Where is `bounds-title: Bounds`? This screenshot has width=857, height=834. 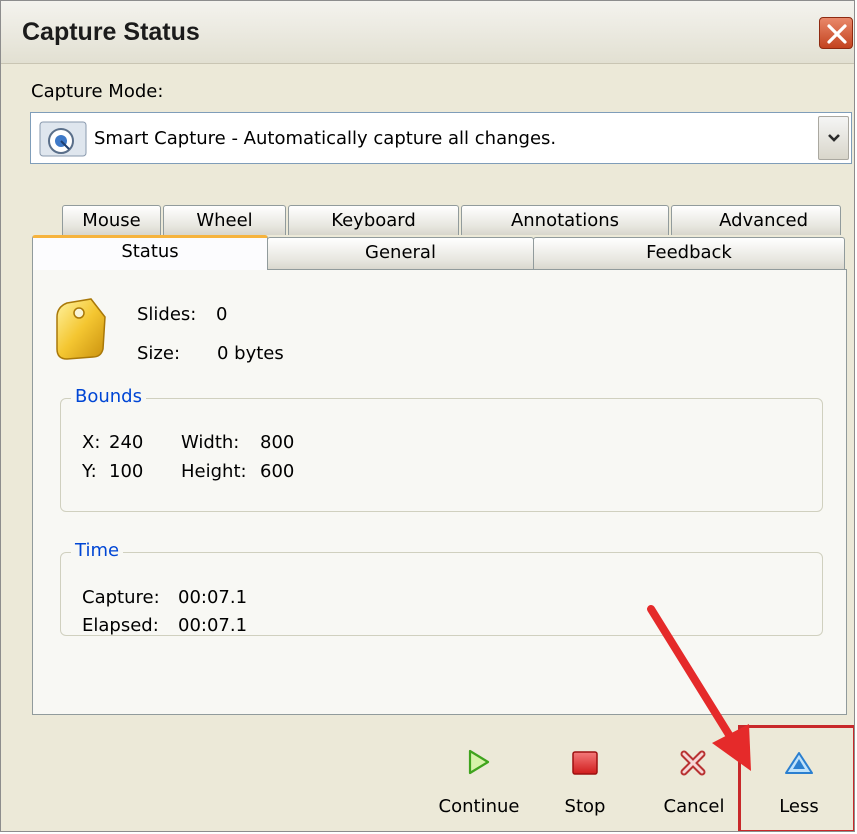 bounds-title: Bounds is located at coordinates (108, 396).